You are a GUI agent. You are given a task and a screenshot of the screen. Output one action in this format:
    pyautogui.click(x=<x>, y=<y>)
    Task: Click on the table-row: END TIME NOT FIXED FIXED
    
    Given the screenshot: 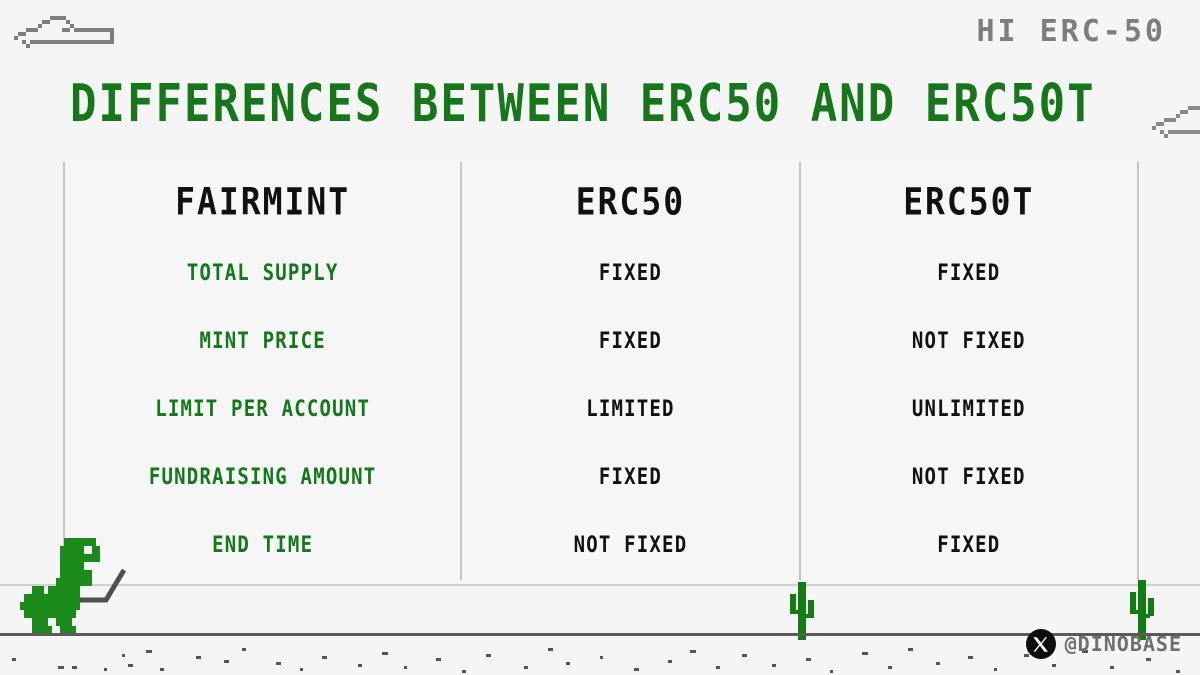 What is the action you would take?
    pyautogui.click(x=601, y=545)
    